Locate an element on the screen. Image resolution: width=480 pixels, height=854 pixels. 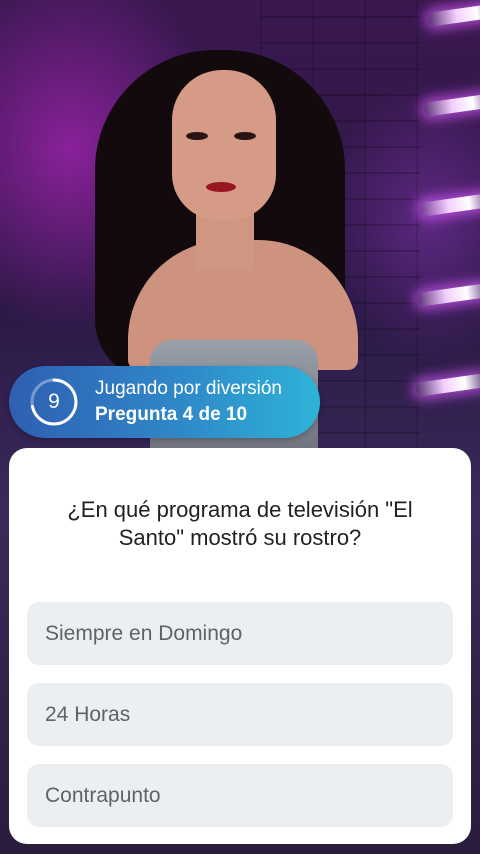
answer-label: Siempre en Domingo is located at coordinates (144, 633).